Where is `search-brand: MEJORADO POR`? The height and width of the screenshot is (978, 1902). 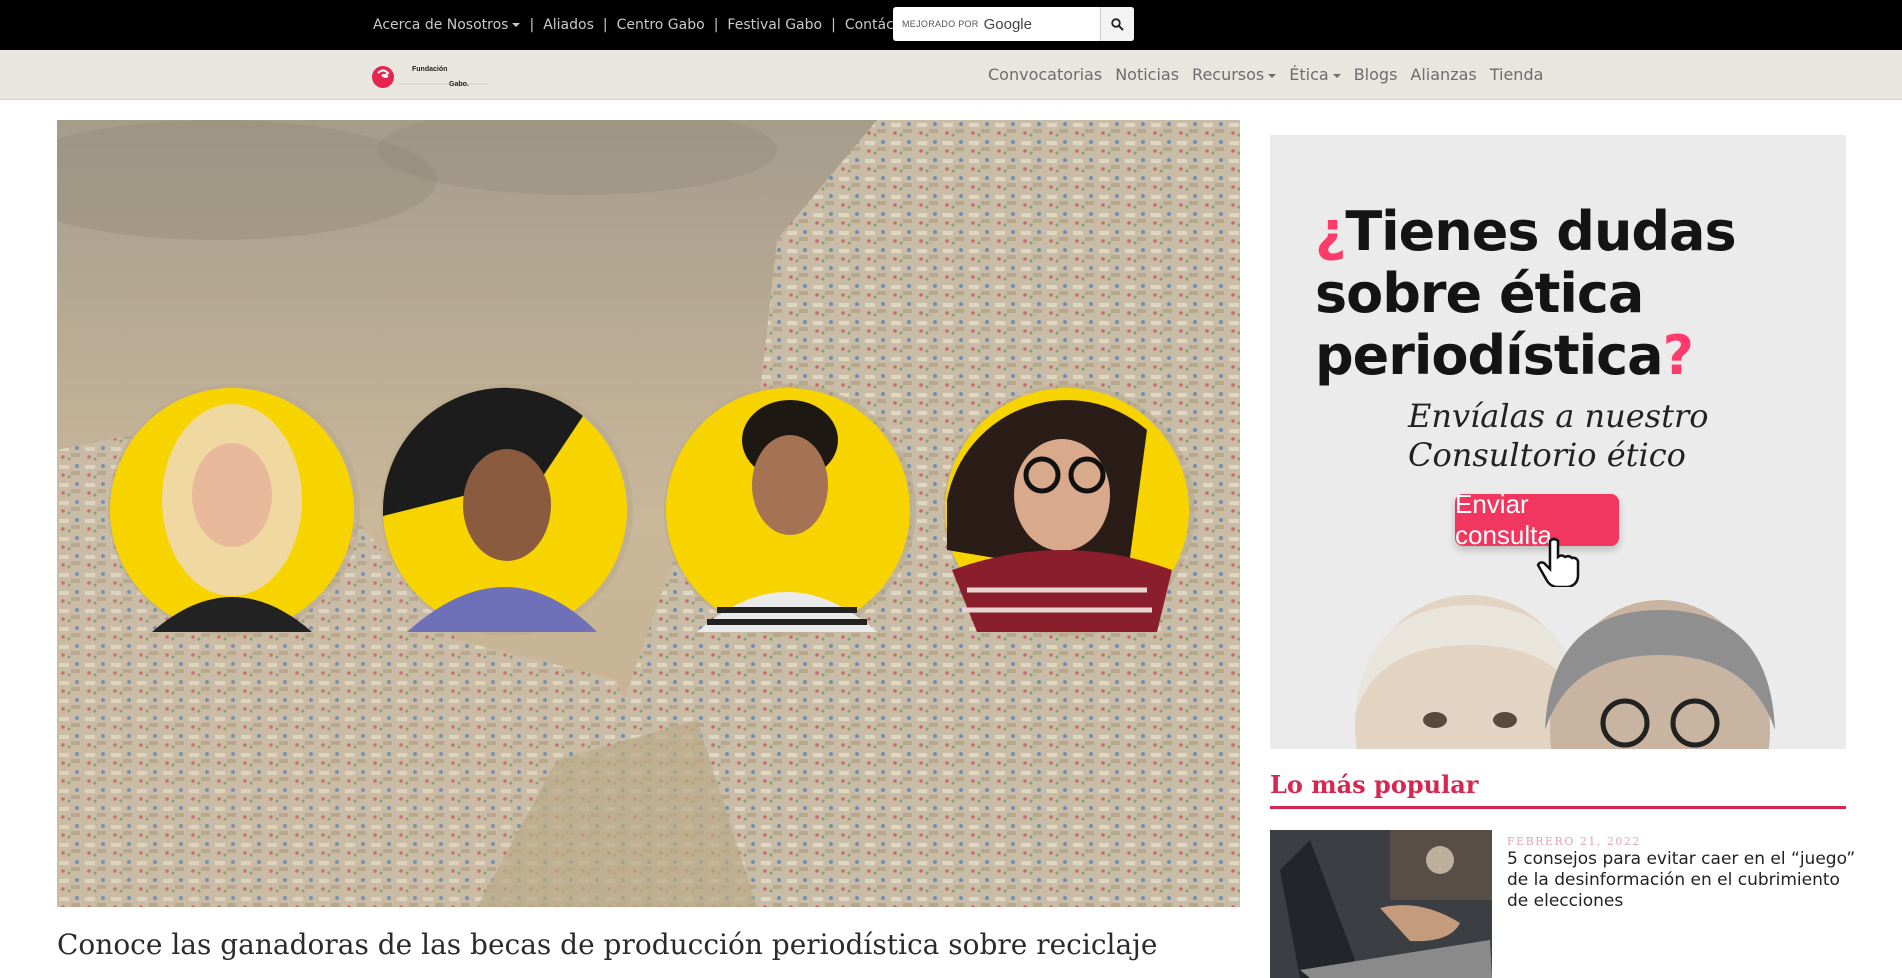 search-brand: MEJORADO POR is located at coordinates (940, 24).